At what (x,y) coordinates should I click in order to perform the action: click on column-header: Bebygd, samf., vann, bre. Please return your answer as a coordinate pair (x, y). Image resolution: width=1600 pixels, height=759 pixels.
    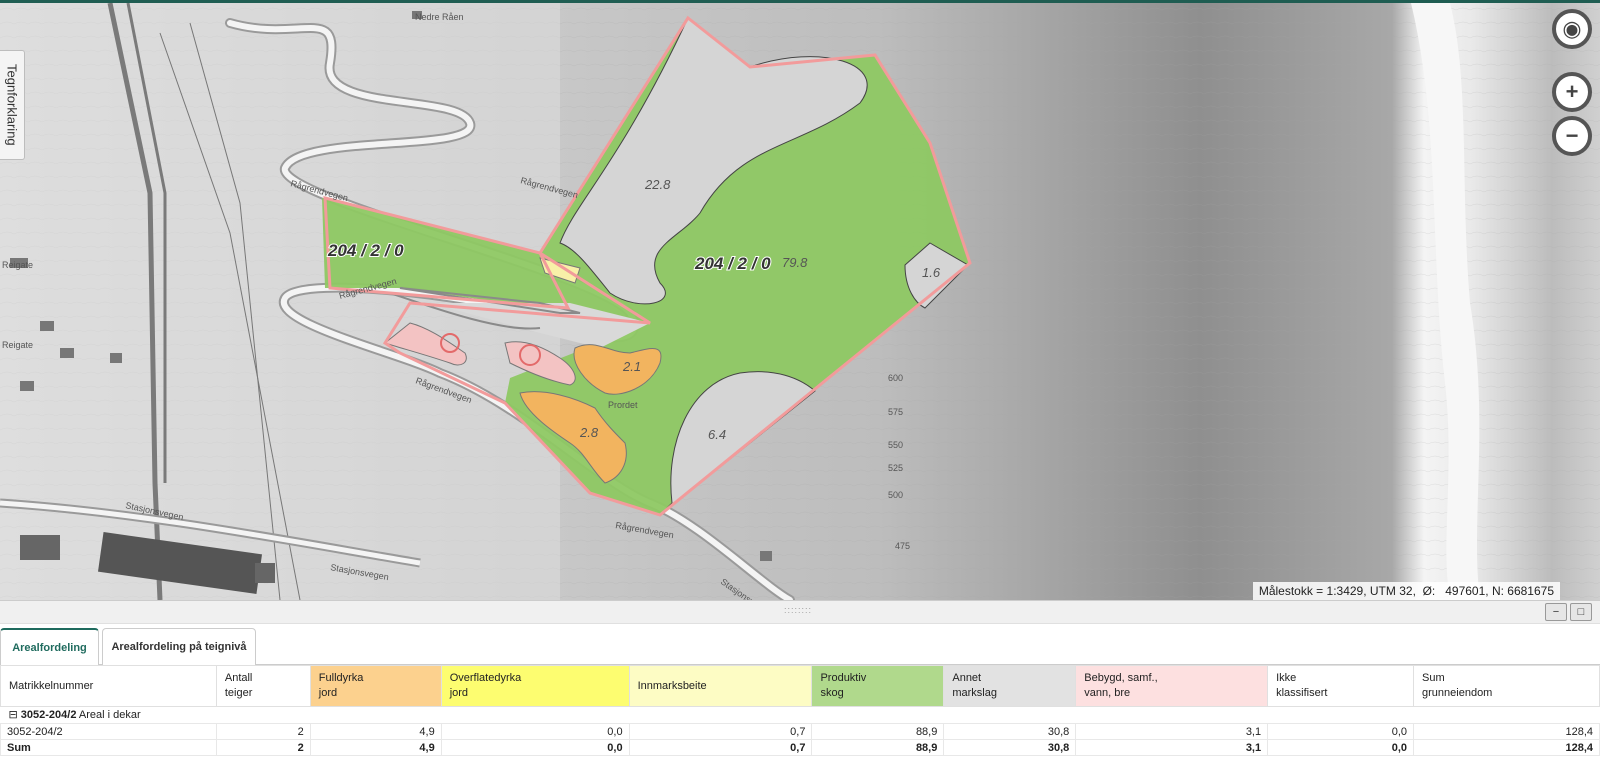
    Looking at the image, I should click on (1172, 686).